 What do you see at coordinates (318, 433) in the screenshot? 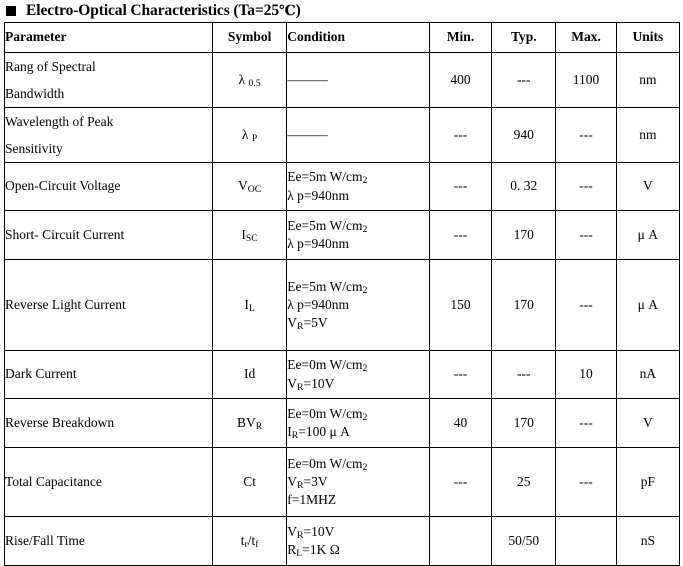
I see `condition-line: IR=100 μ A` at bounding box center [318, 433].